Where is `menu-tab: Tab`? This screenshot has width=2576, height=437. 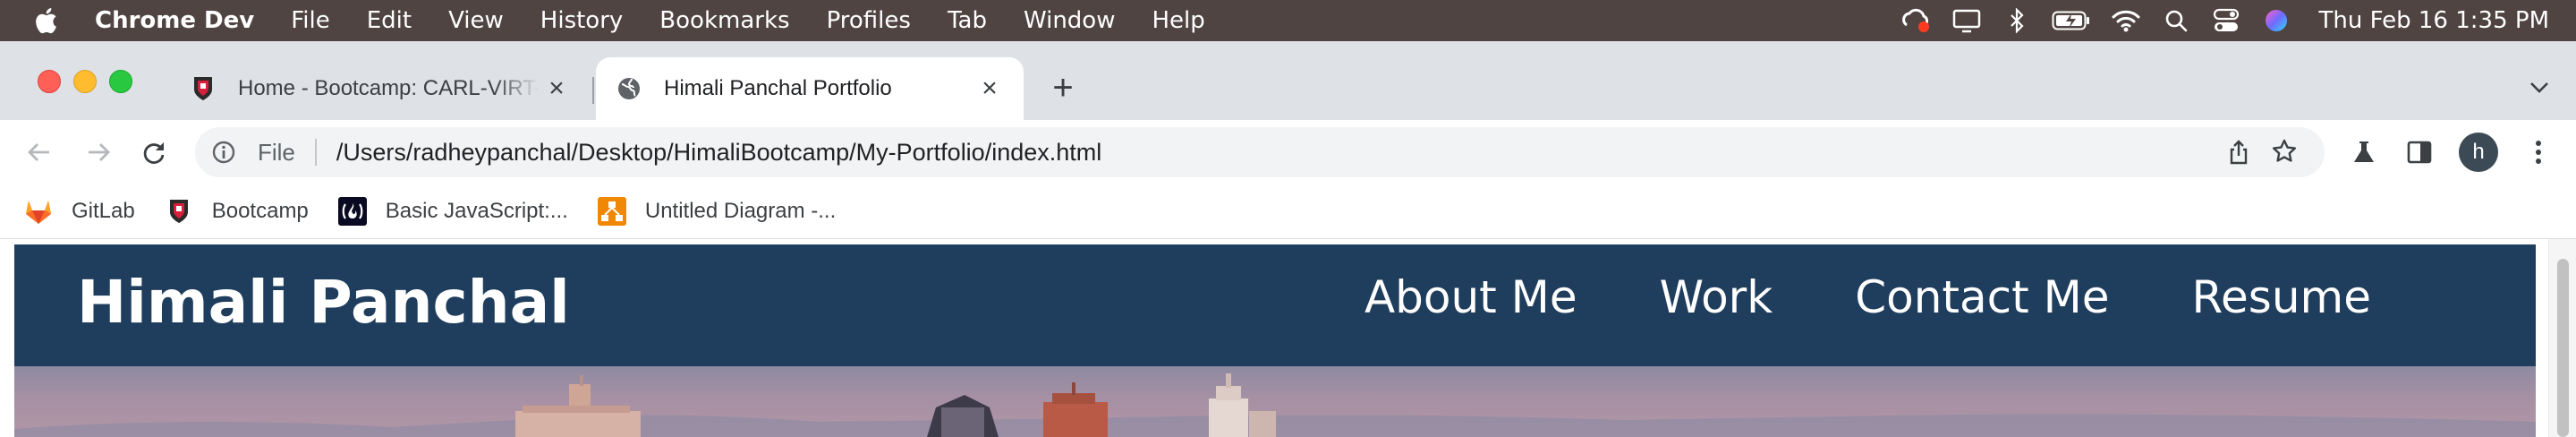 menu-tab: Tab is located at coordinates (967, 20).